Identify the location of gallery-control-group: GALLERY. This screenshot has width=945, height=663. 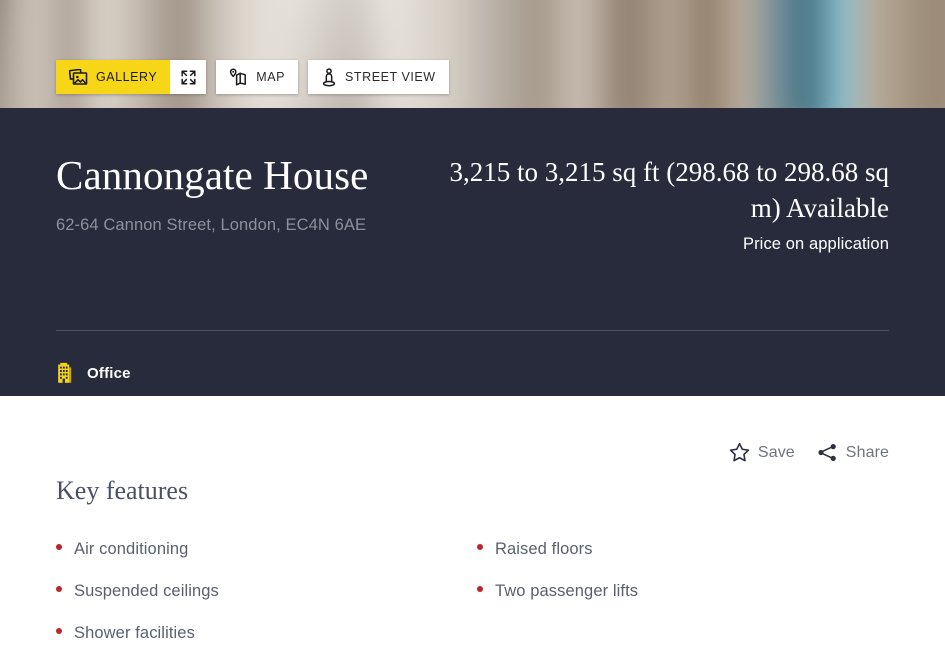
(131, 77).